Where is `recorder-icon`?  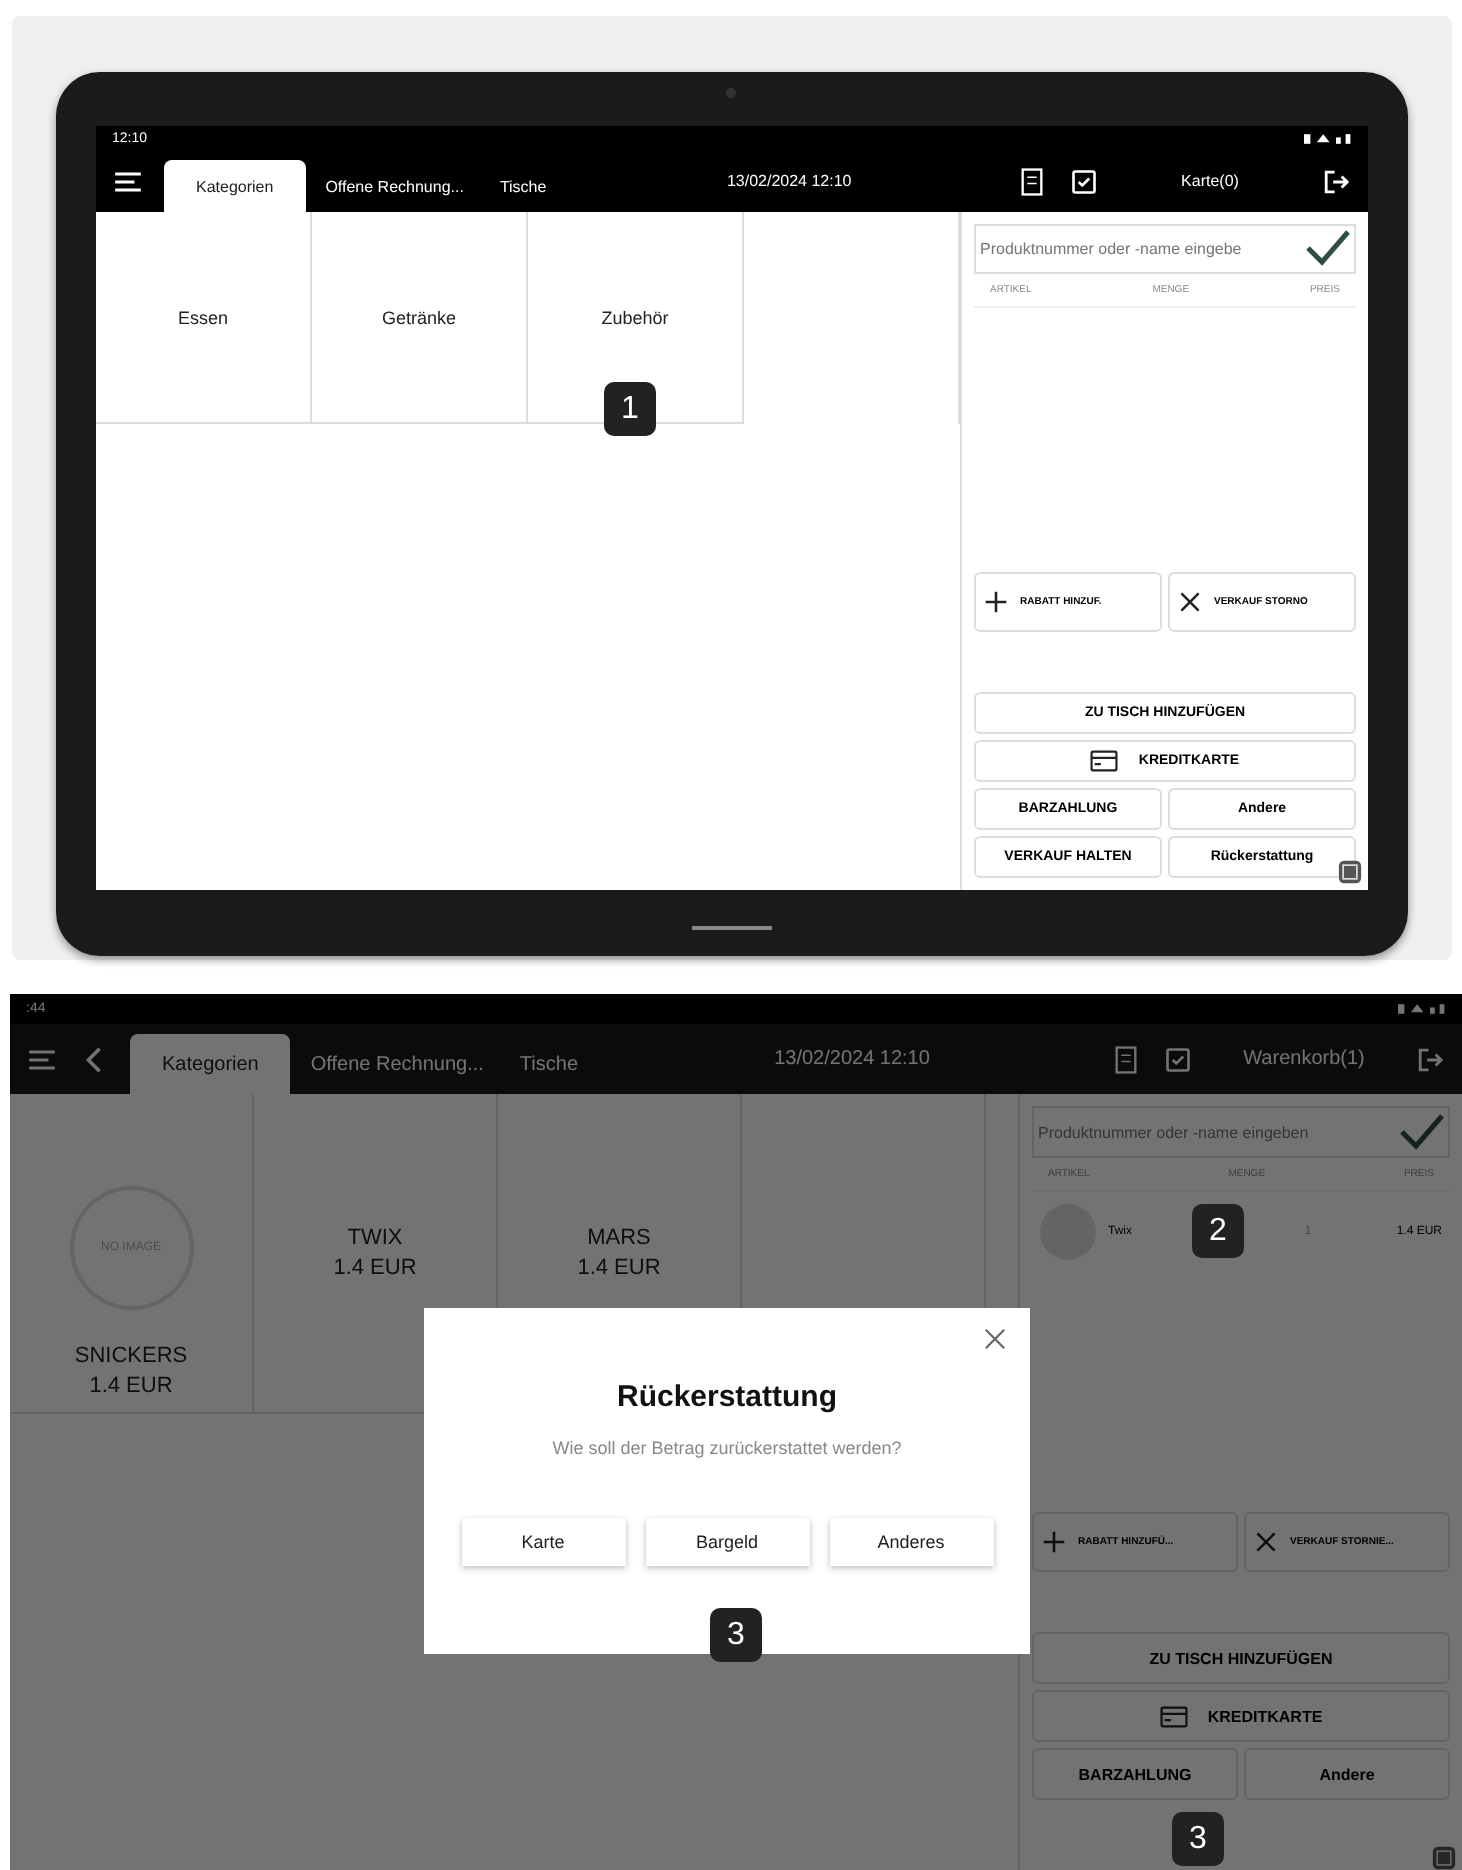
recorder-icon is located at coordinates (1444, 1858).